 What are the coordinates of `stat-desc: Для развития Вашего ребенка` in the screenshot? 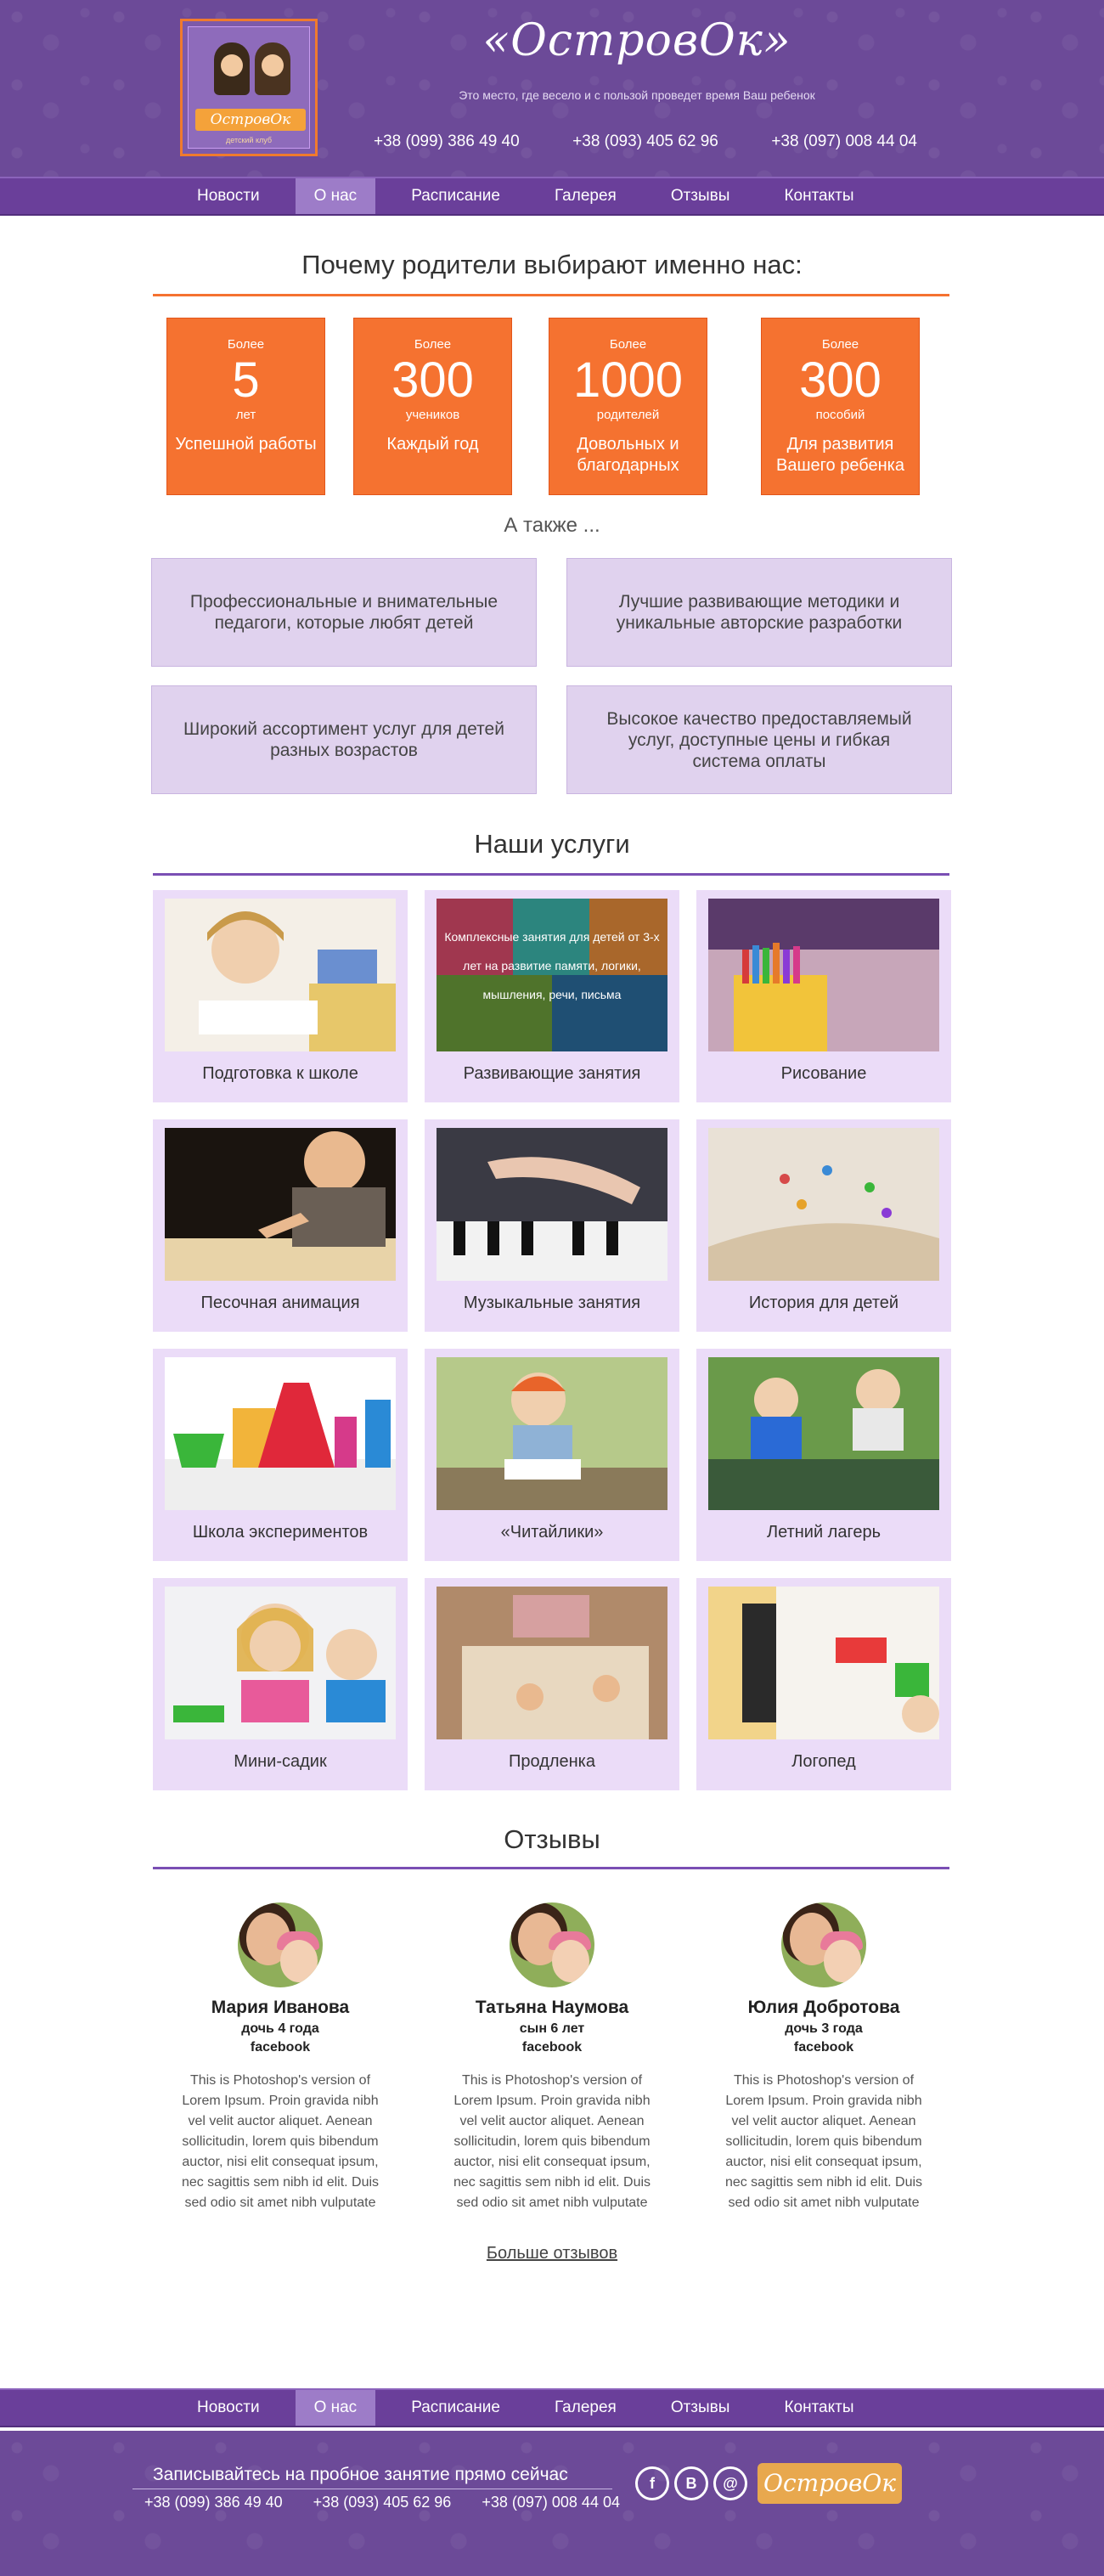 It's located at (840, 455).